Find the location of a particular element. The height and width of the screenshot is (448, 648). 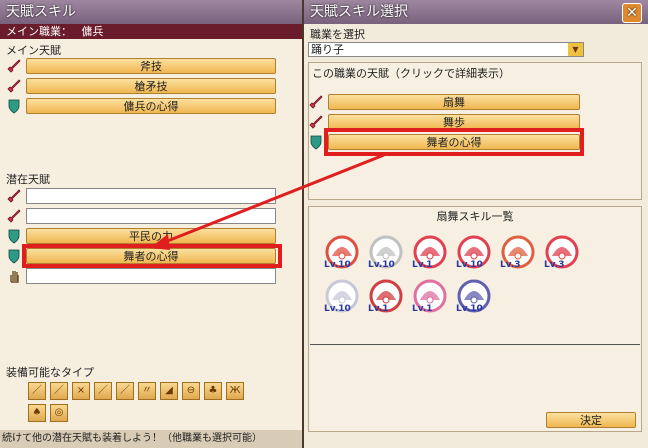

latent-talent-label: 潜在天賦 is located at coordinates (28, 179).